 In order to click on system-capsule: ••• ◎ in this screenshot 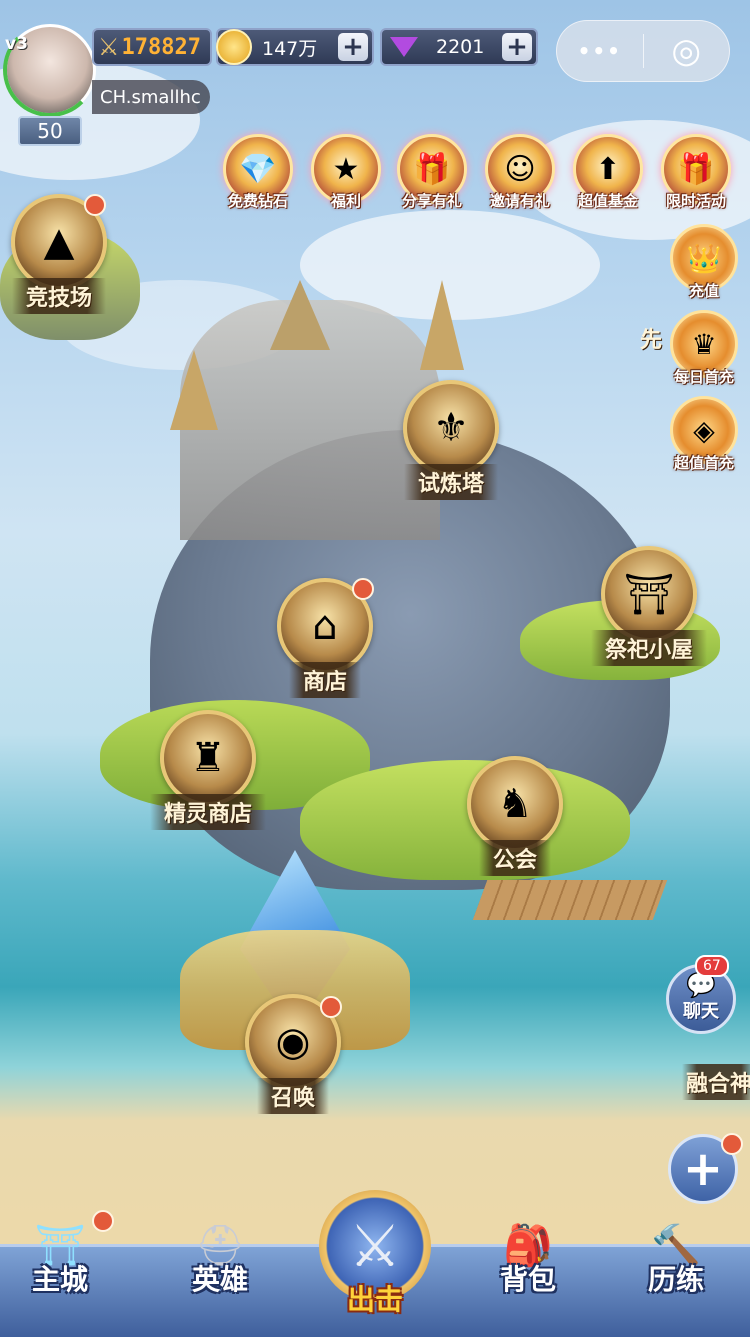, I will do `click(643, 51)`.